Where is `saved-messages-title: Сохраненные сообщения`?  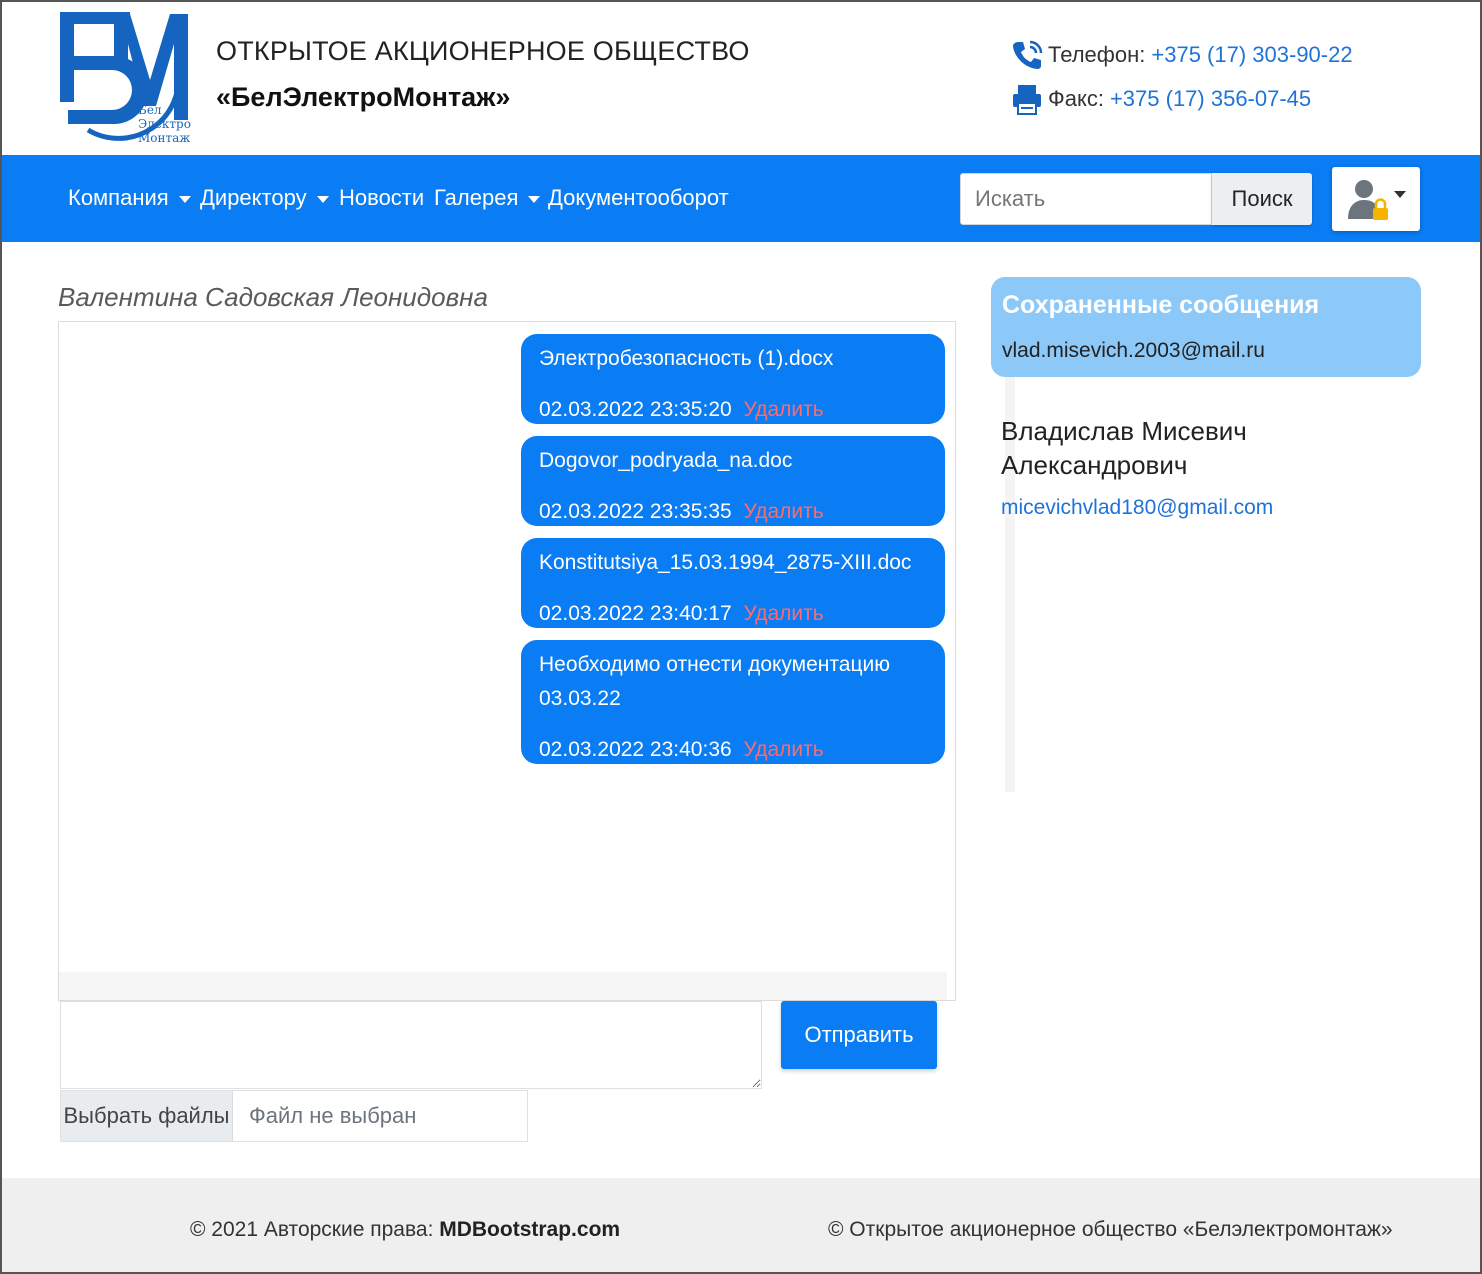
saved-messages-title: Сохраненные сообщения is located at coordinates (1161, 305).